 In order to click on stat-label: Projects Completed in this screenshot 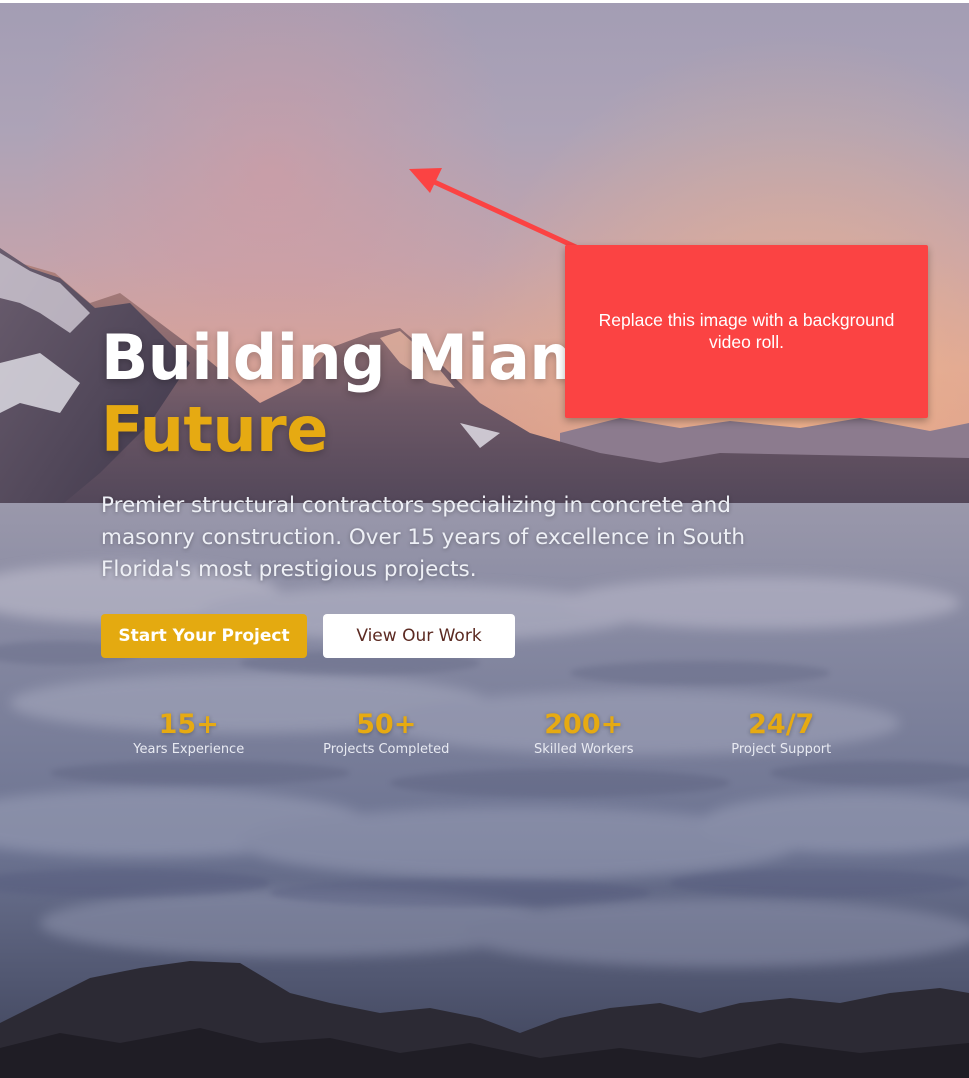, I will do `click(386, 749)`.